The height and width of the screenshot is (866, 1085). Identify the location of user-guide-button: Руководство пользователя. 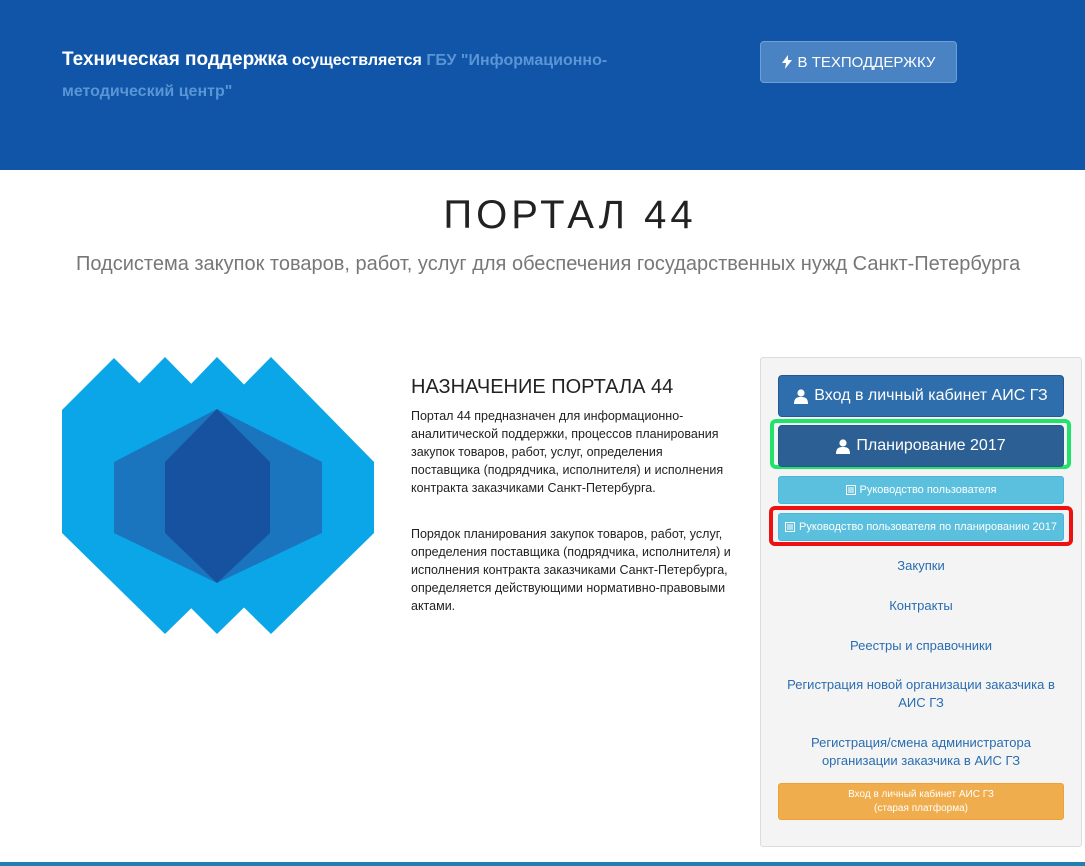
(921, 490).